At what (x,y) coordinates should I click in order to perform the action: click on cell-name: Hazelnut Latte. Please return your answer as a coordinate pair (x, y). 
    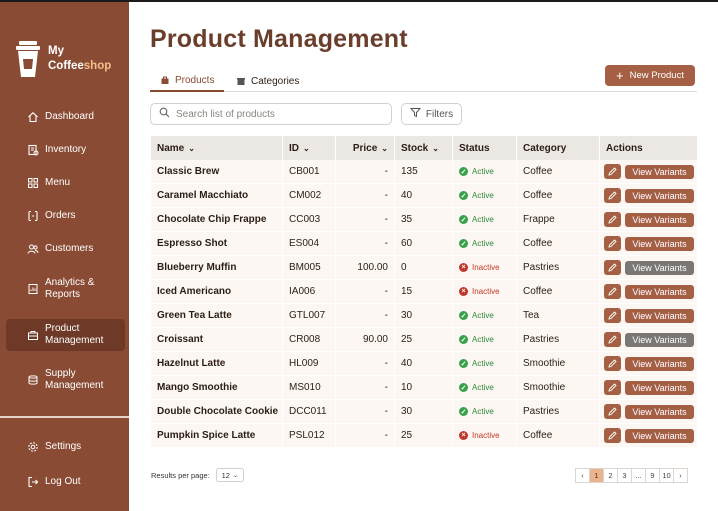
    Looking at the image, I should click on (217, 363).